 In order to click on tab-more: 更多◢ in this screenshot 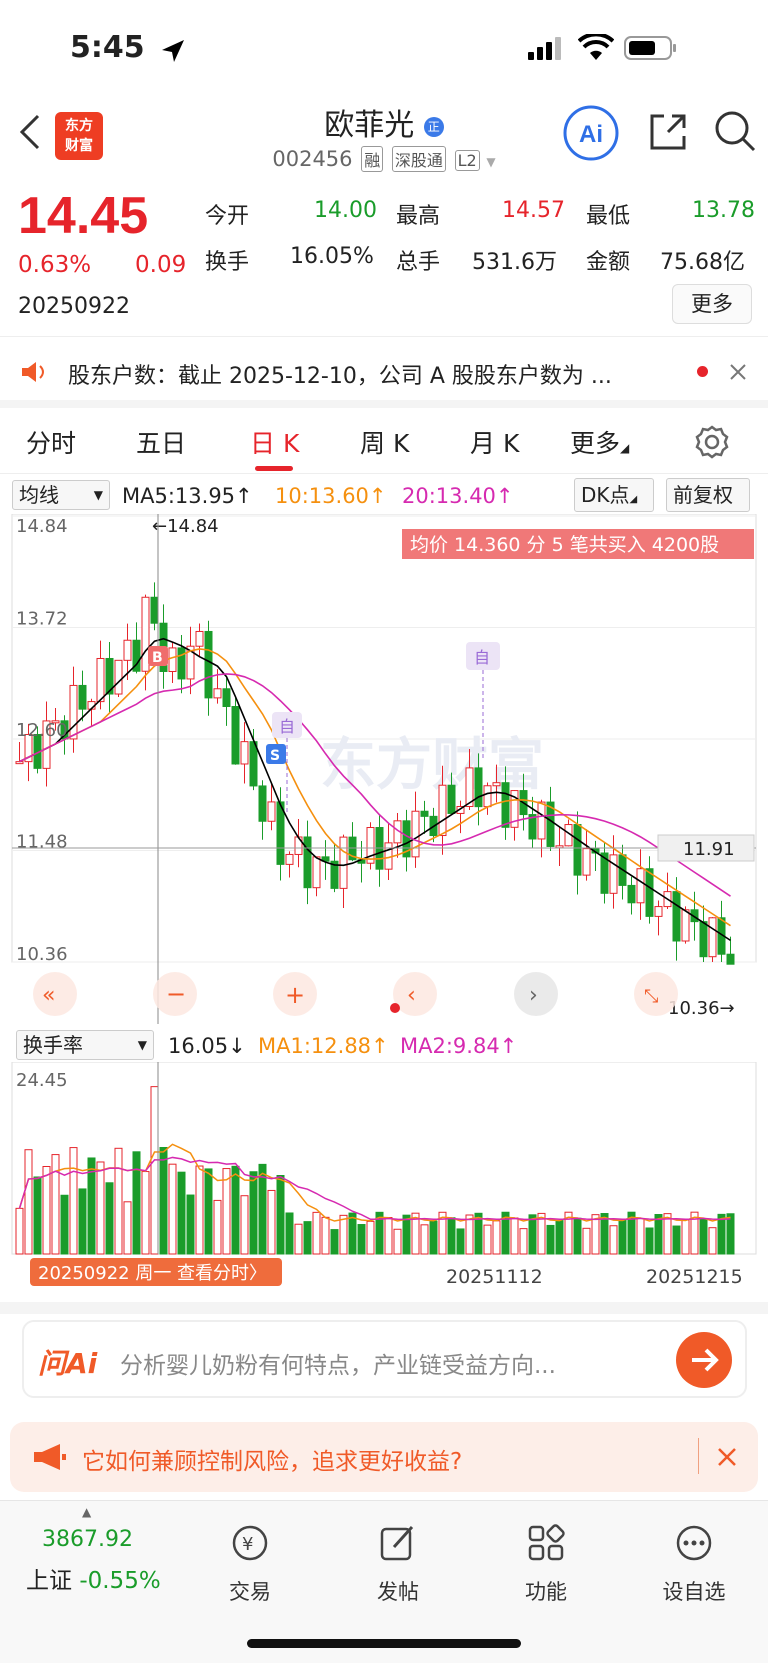, I will do `click(599, 442)`.